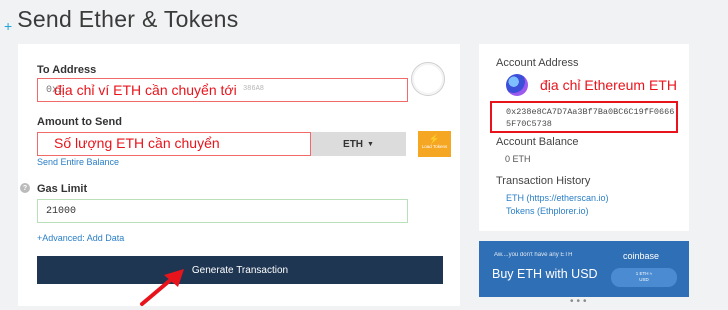 The image size is (728, 310). Describe the element at coordinates (240, 270) in the screenshot. I see `generate-transaction-button: Generate Transaction` at that location.